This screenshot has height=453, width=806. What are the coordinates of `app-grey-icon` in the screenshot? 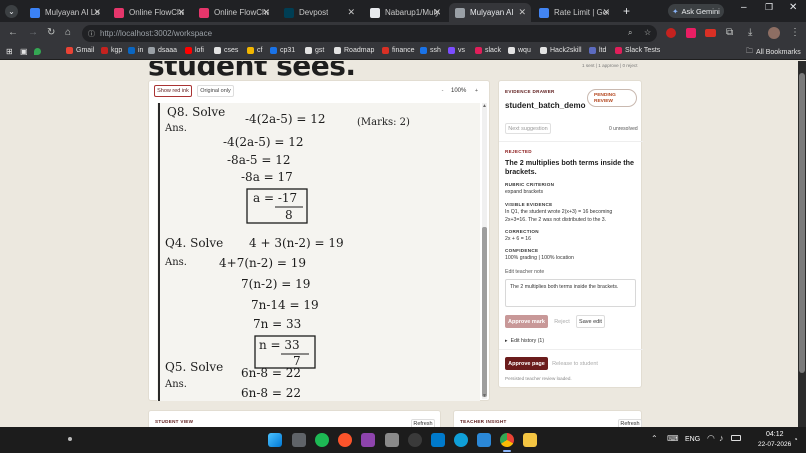 It's located at (392, 440).